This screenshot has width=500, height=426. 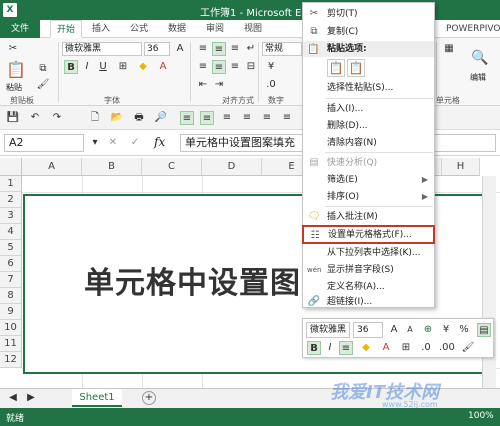 What do you see at coordinates (44, 143) in the screenshot?
I see `name-box: A2` at bounding box center [44, 143].